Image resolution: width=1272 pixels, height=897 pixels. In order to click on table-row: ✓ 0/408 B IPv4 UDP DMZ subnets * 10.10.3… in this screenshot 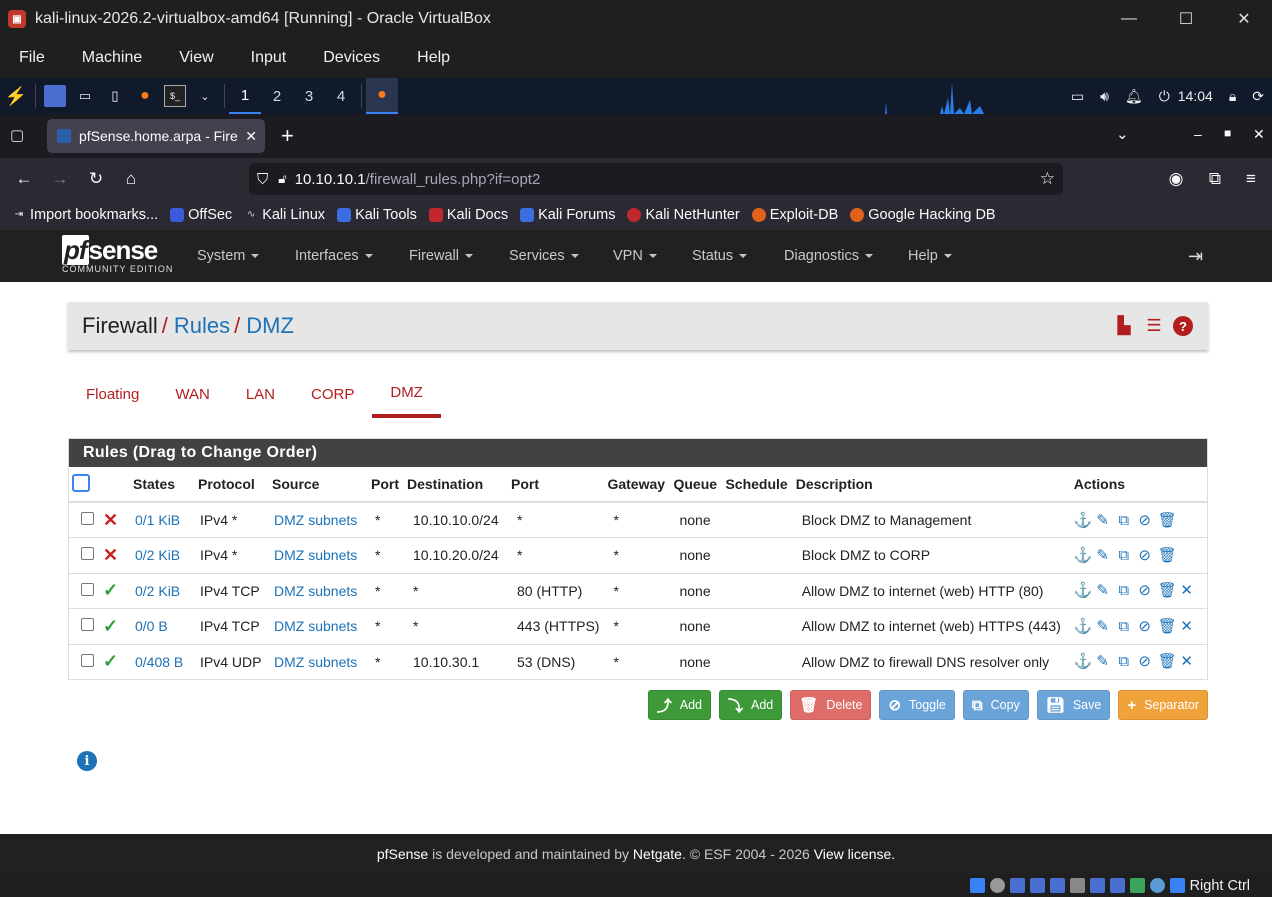, I will do `click(638, 662)`.